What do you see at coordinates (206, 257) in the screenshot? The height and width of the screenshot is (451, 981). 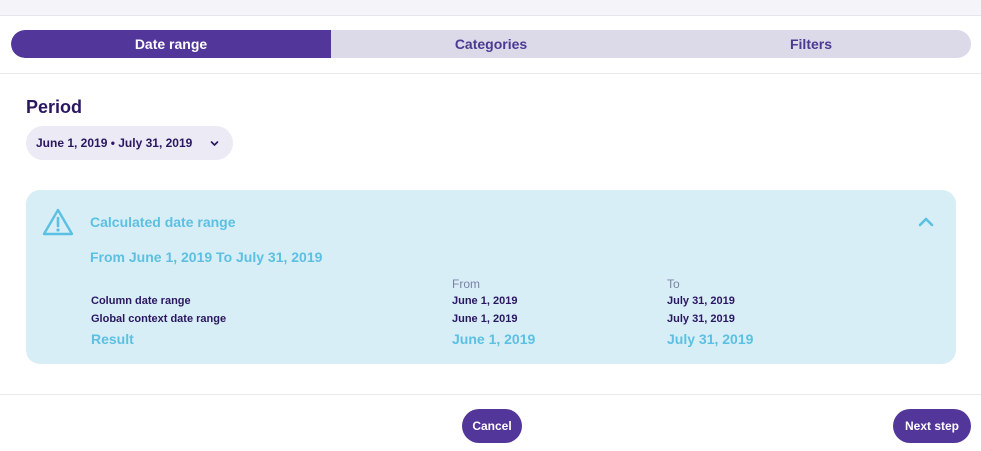 I see `panel-subtitle: From June 1, 2019 To July 31, 2019` at bounding box center [206, 257].